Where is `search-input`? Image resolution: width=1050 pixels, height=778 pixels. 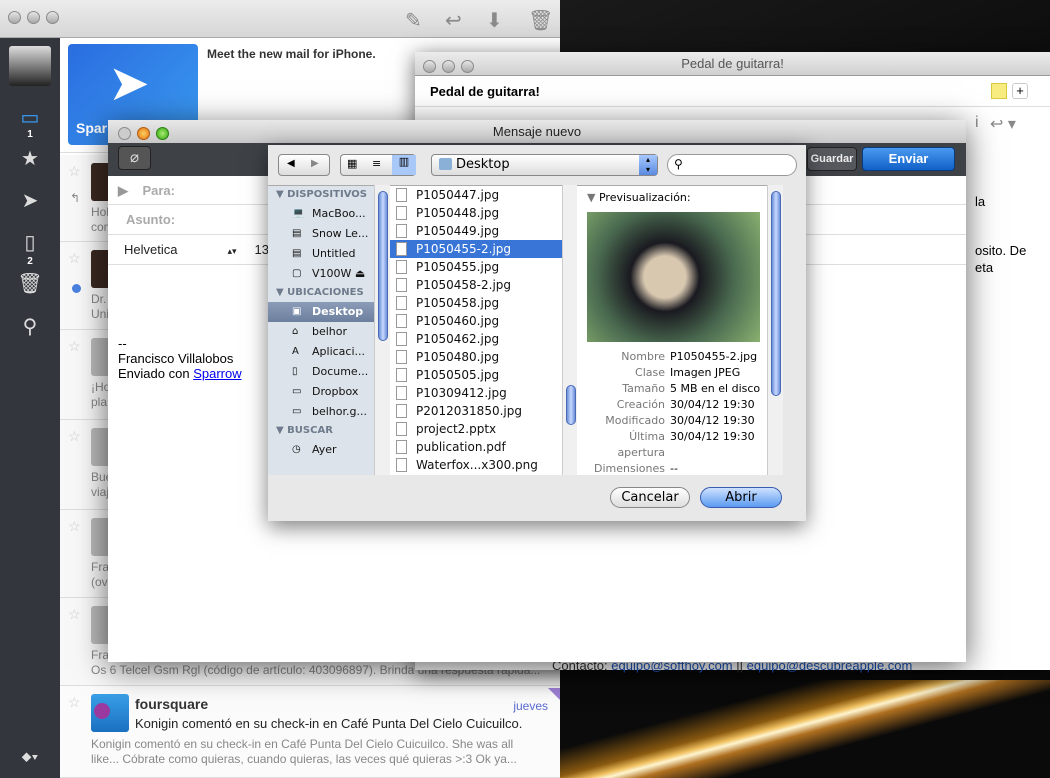 search-input is located at coordinates (740, 164).